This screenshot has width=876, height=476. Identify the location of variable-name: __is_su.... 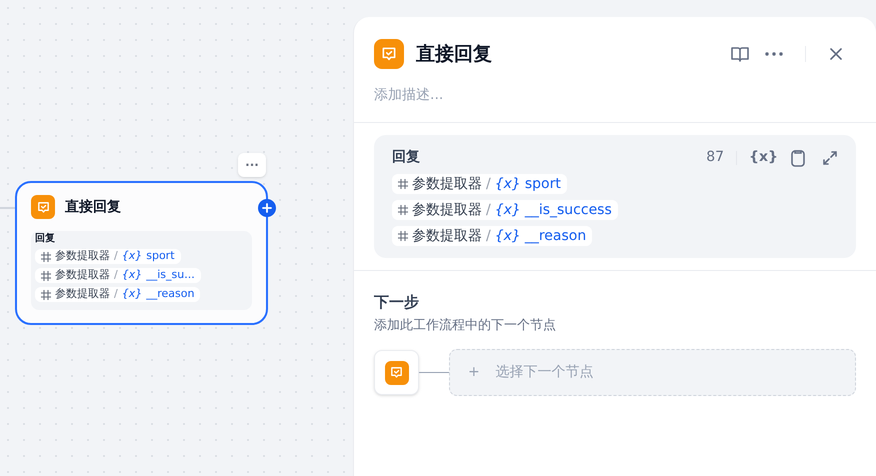
(170, 275).